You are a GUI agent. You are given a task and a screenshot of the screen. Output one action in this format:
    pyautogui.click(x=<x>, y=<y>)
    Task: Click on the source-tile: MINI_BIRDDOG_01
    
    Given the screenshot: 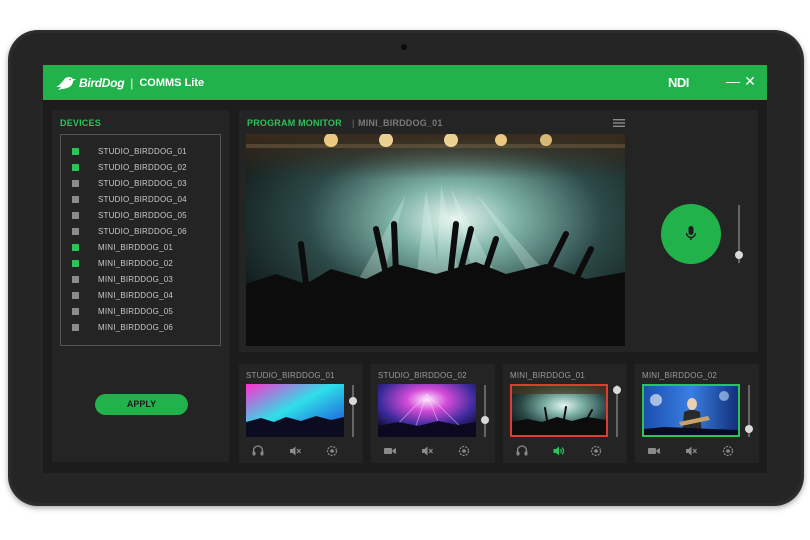 What is the action you would take?
    pyautogui.click(x=565, y=413)
    